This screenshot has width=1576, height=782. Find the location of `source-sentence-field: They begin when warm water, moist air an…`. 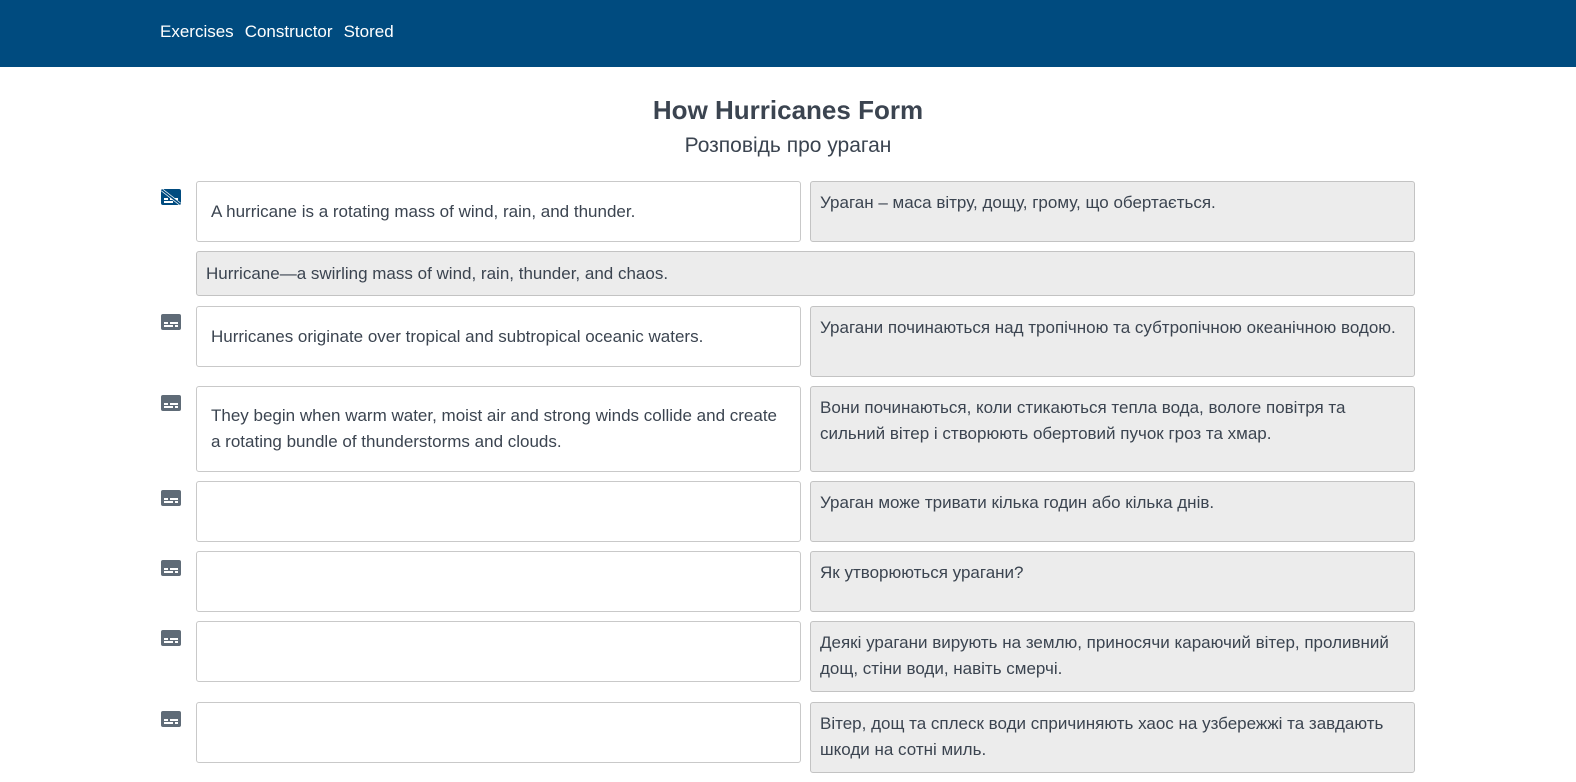

source-sentence-field: They begin when warm water, moist air an… is located at coordinates (498, 429).